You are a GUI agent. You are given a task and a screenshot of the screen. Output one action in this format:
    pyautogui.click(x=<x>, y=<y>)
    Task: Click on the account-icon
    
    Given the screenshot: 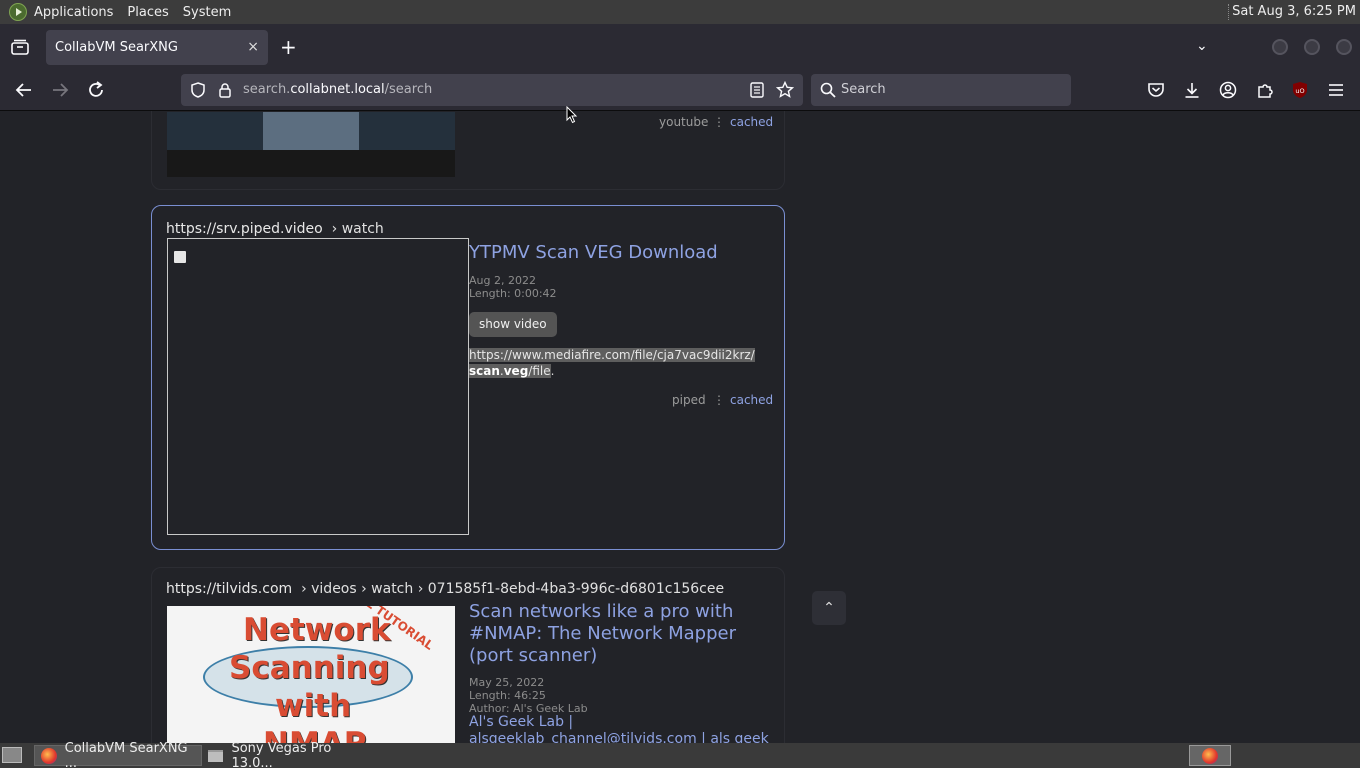 What is the action you would take?
    pyautogui.click(x=1228, y=90)
    